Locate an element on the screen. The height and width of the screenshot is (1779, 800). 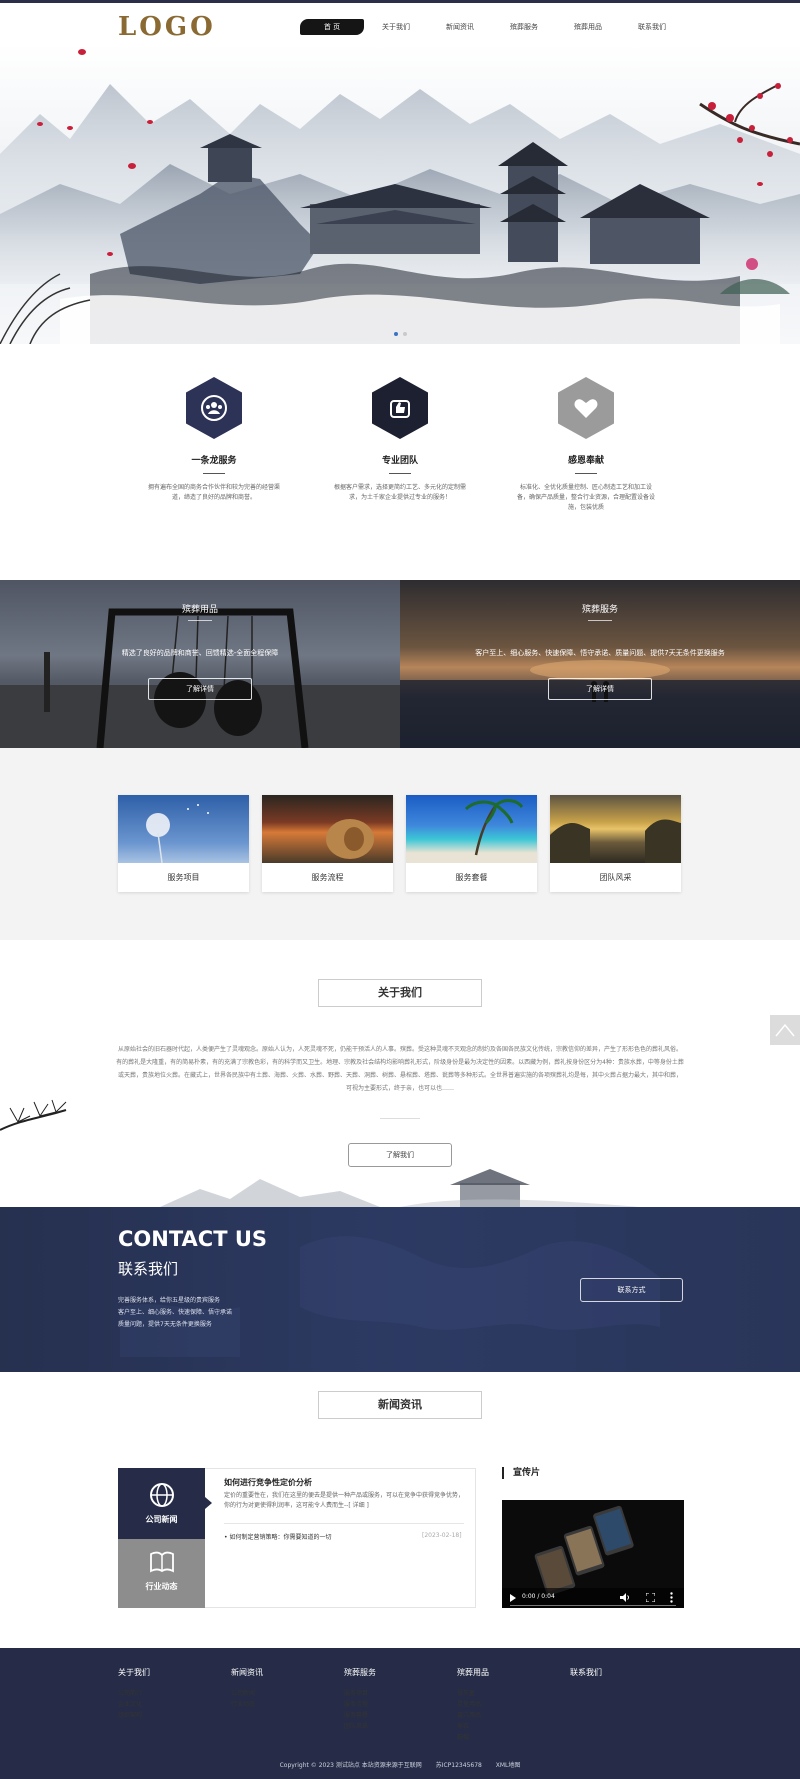
about-divider is located at coordinates (400, 1118).